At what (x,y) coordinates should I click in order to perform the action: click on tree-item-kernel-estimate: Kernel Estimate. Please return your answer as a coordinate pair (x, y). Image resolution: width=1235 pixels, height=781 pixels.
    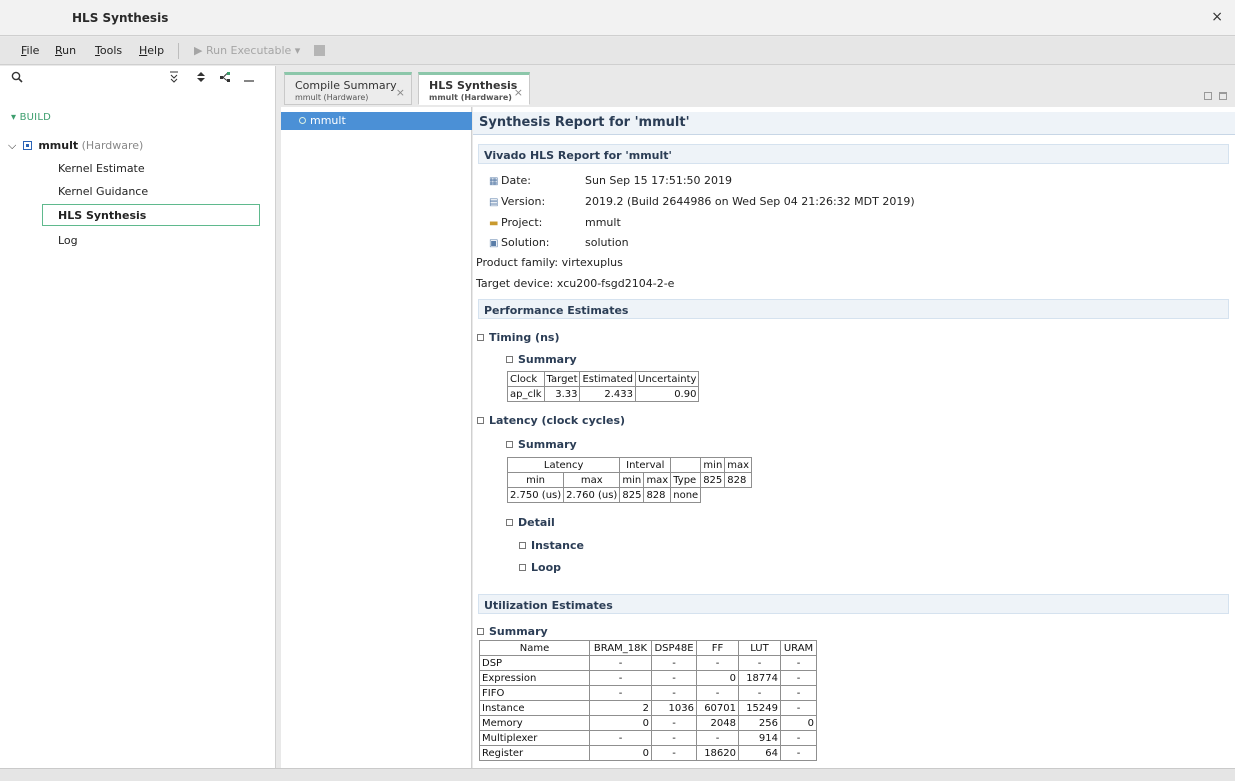
    Looking at the image, I should click on (101, 168).